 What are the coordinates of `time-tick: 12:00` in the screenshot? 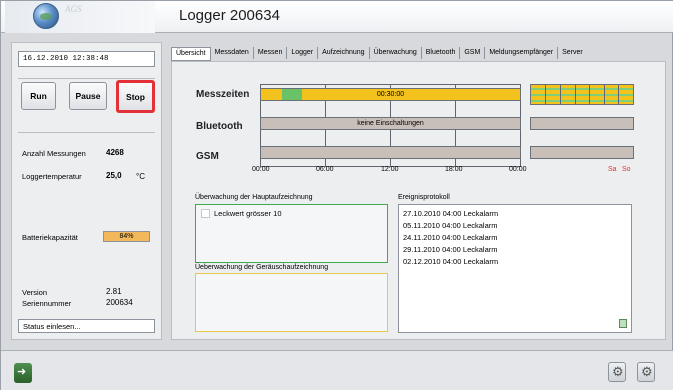 It's located at (390, 169).